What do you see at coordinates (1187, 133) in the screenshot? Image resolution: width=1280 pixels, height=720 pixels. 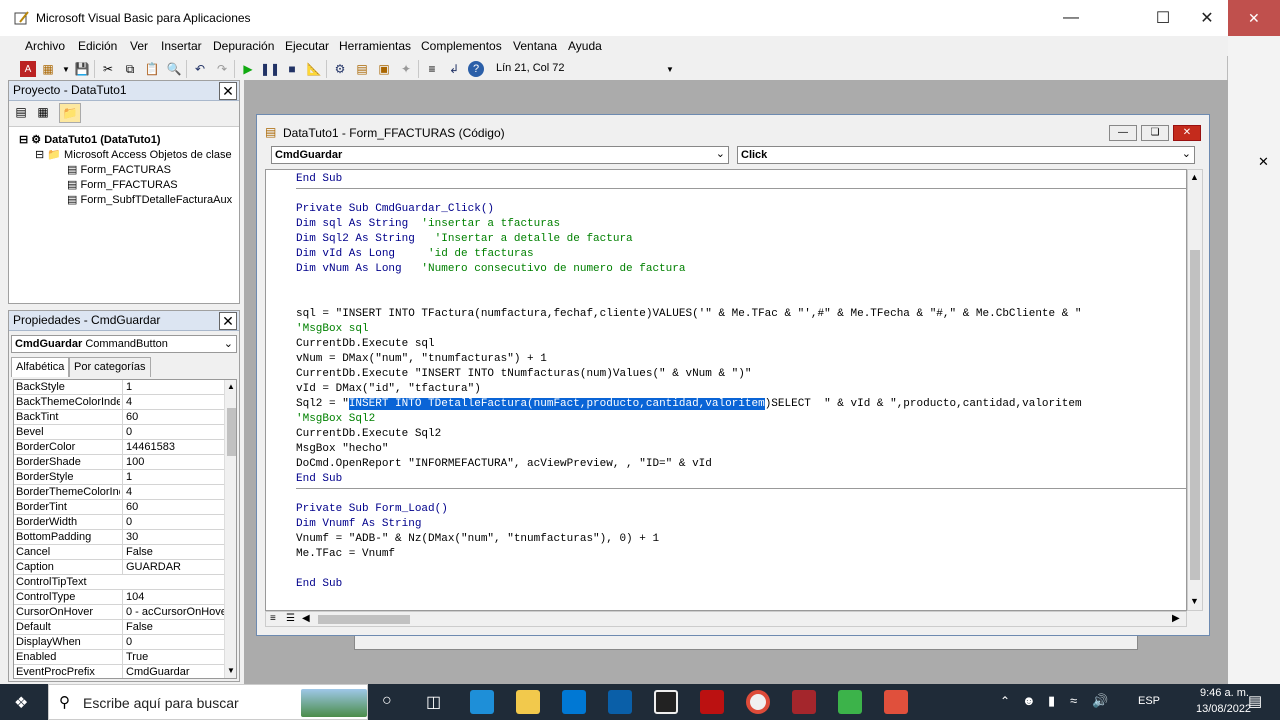 I see `code-close-button: ✕` at bounding box center [1187, 133].